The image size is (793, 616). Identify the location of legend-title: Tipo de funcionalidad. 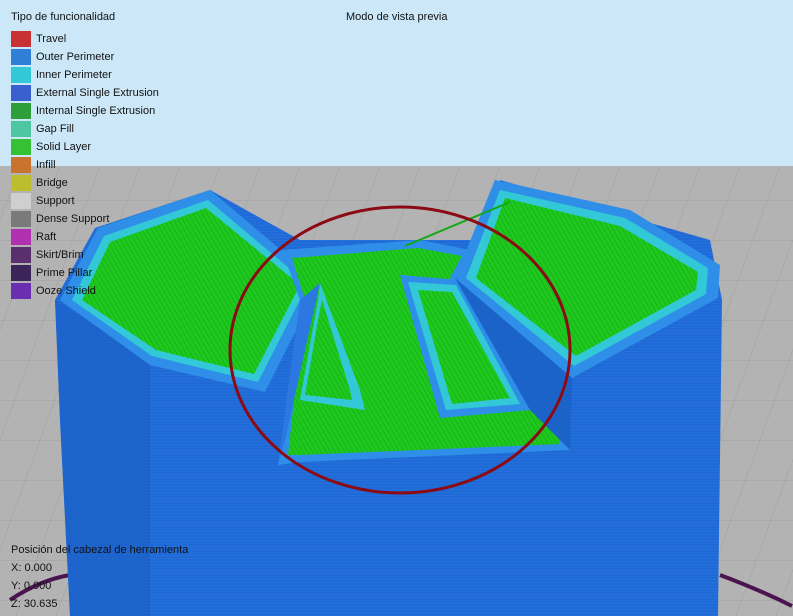
(63, 17).